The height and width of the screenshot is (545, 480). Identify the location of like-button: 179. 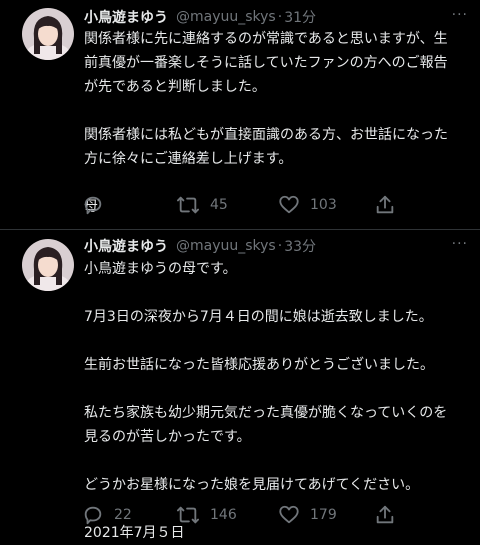
(307, 515).